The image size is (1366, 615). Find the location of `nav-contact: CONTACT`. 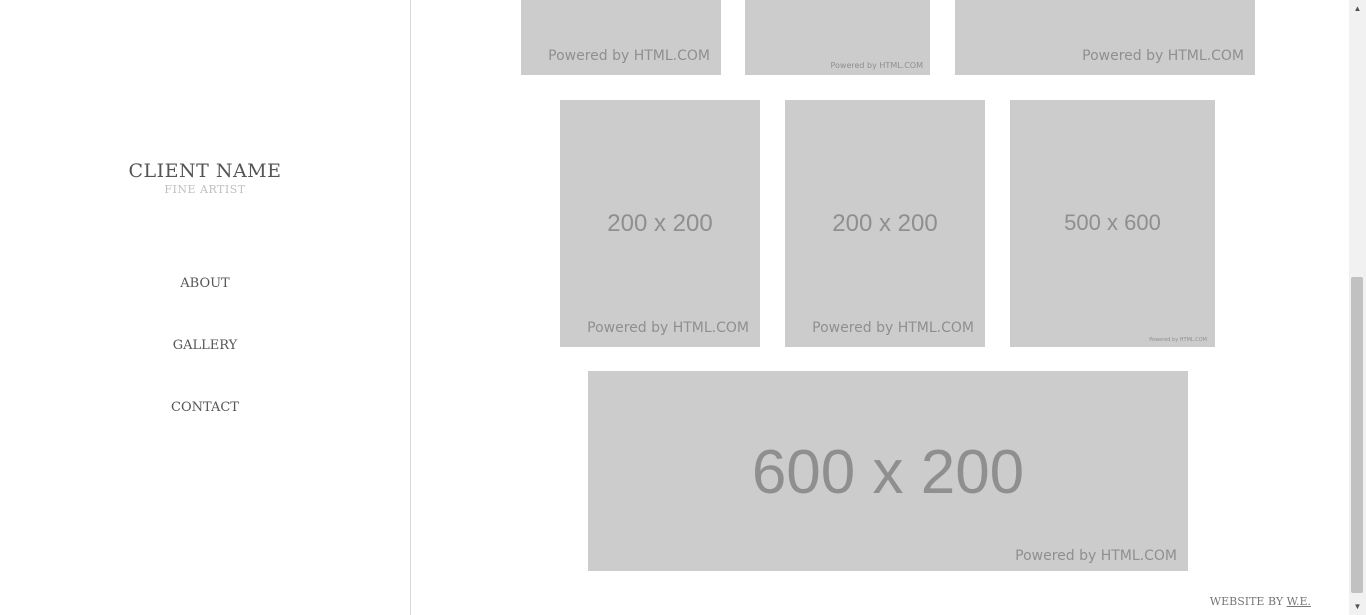

nav-contact: CONTACT is located at coordinates (205, 407).